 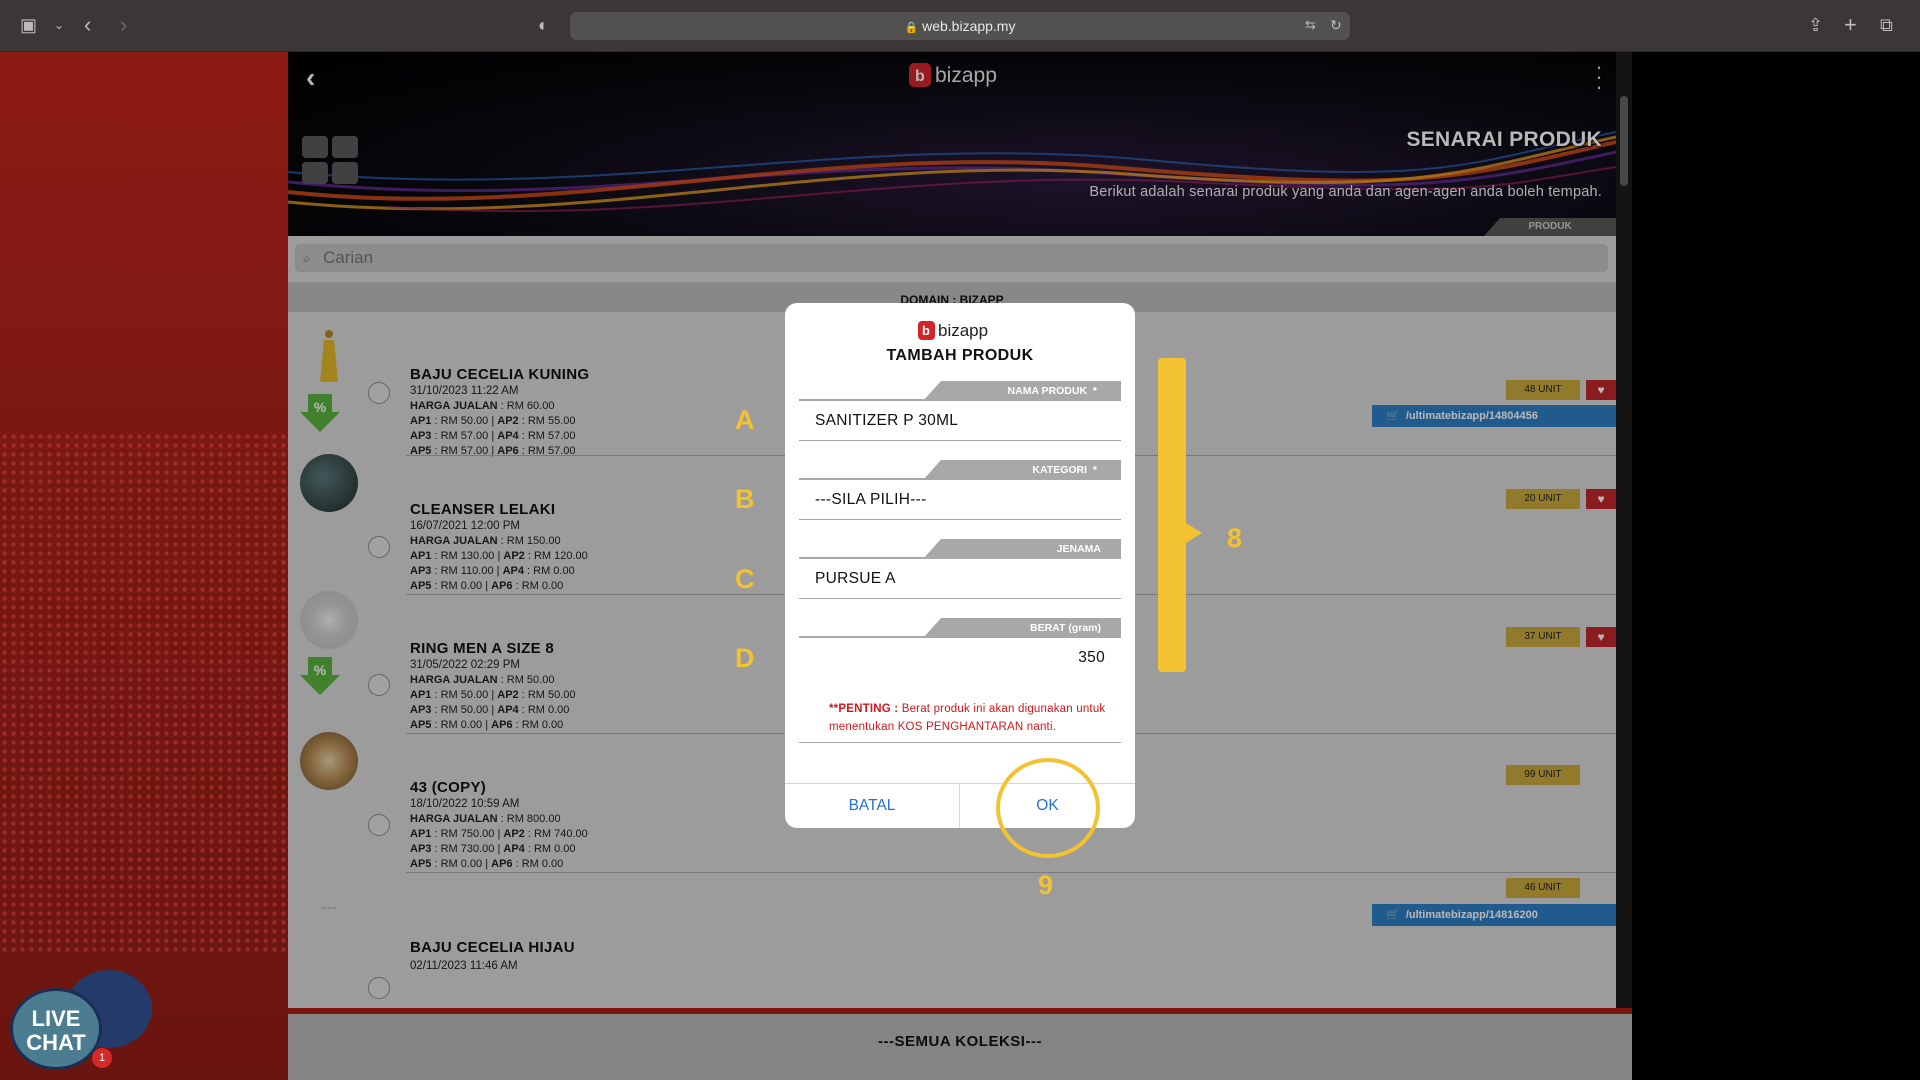 I want to click on field-label-product-name: NAMA PRODUK *, so click(x=960, y=391).